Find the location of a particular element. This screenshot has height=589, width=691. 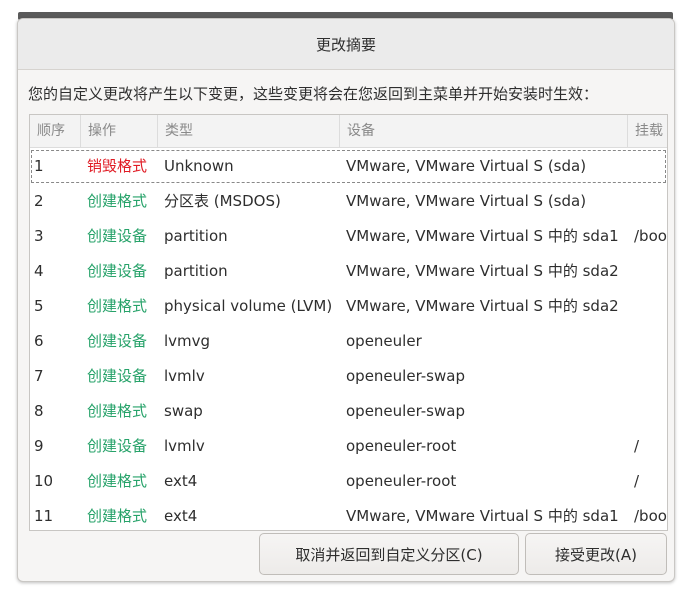

row-order: 4 is located at coordinates (39, 271).